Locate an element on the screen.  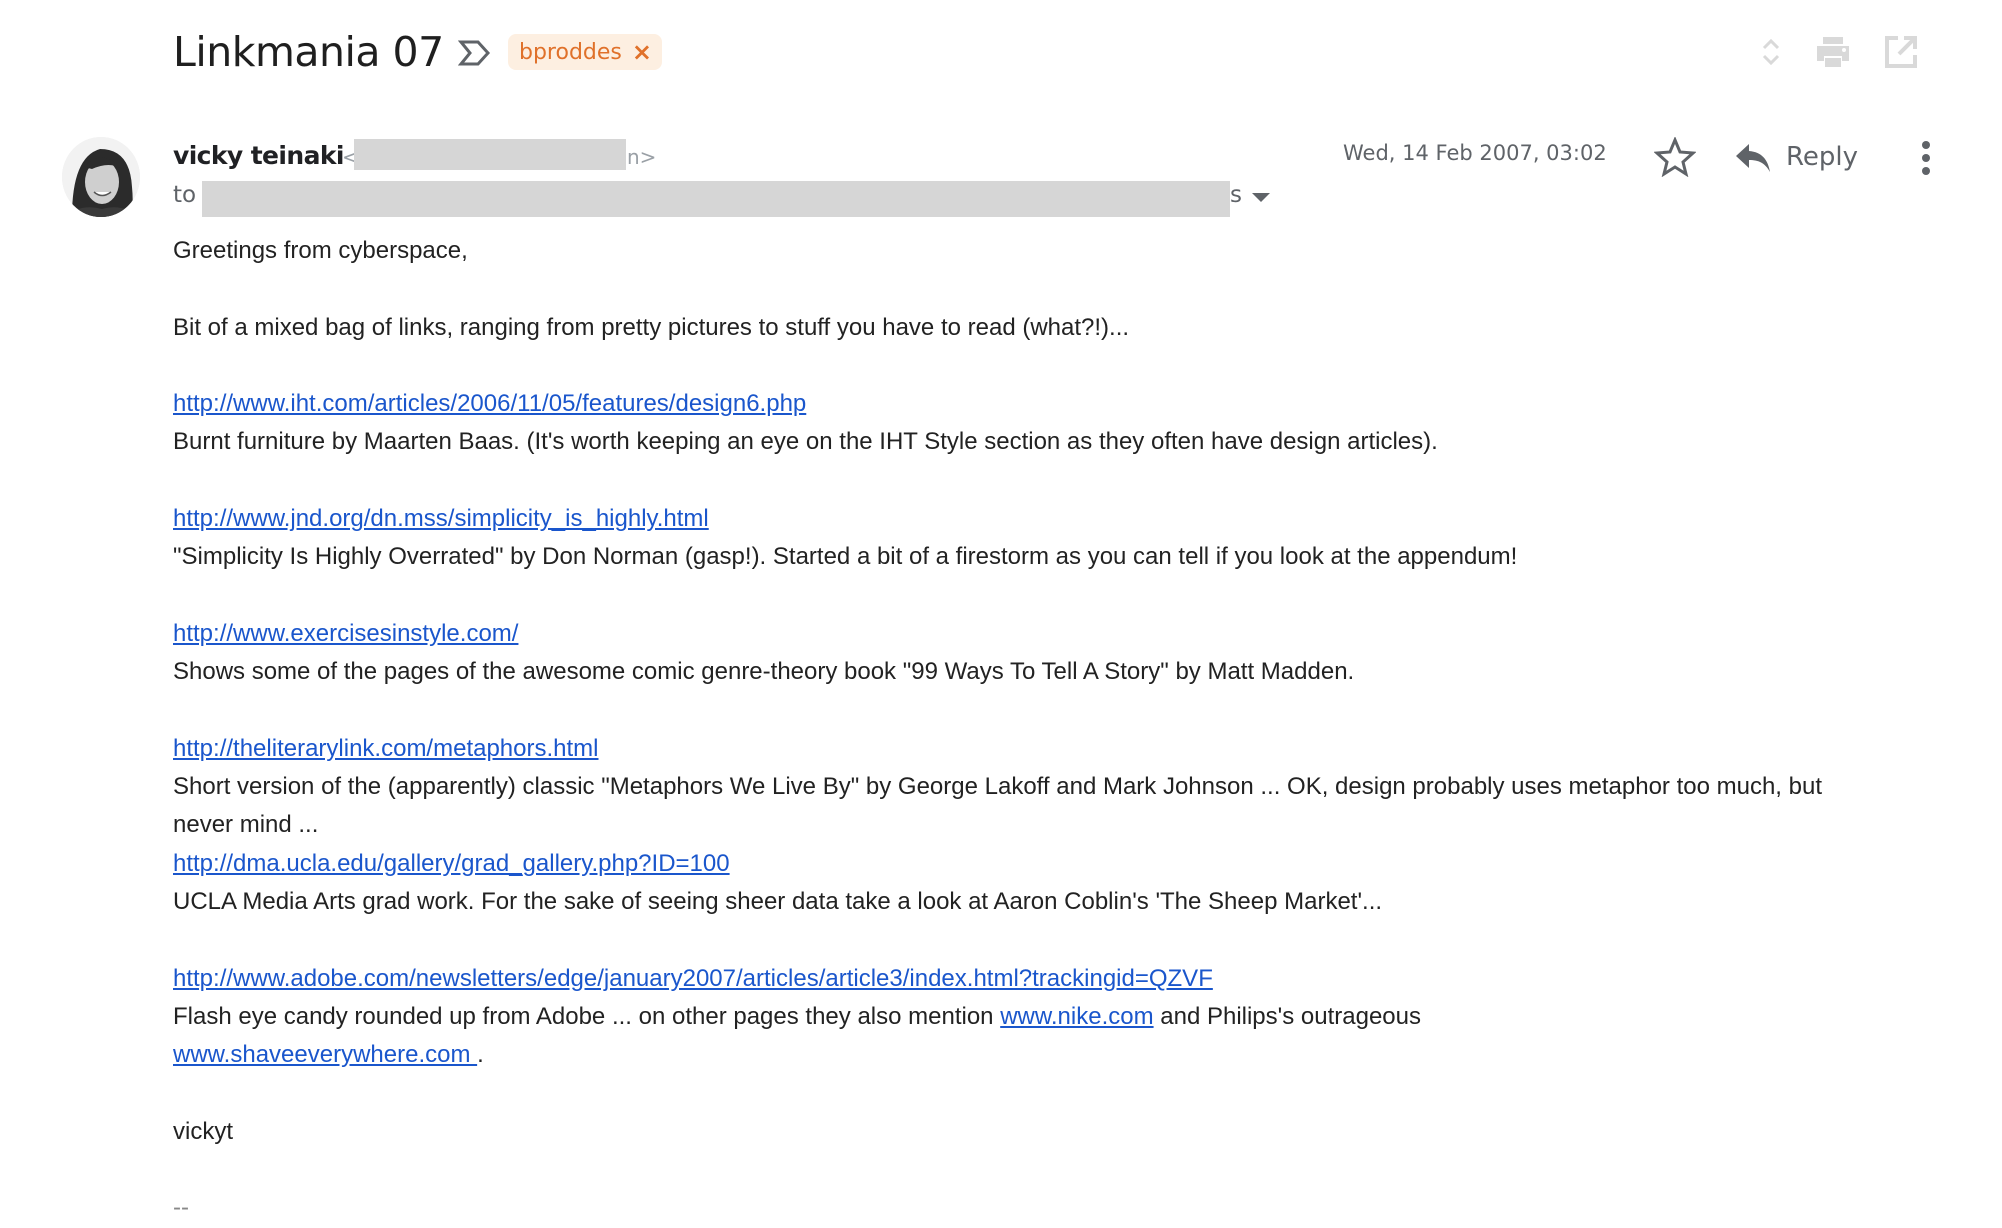
show-details-caret-icon is located at coordinates (1261, 197).